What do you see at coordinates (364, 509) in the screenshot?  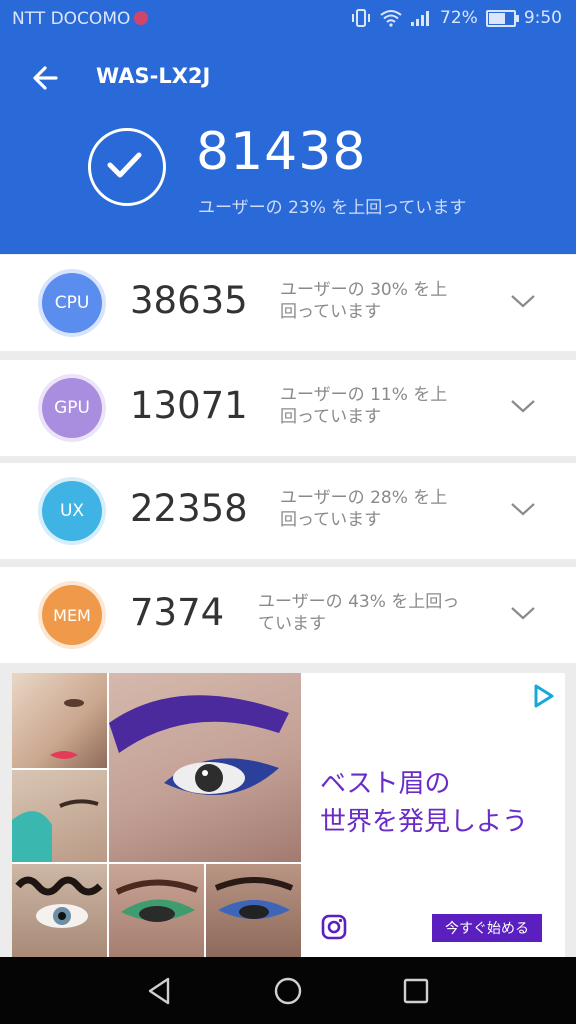 I see `ux-description: ユーザーの 28% を上 回っています` at bounding box center [364, 509].